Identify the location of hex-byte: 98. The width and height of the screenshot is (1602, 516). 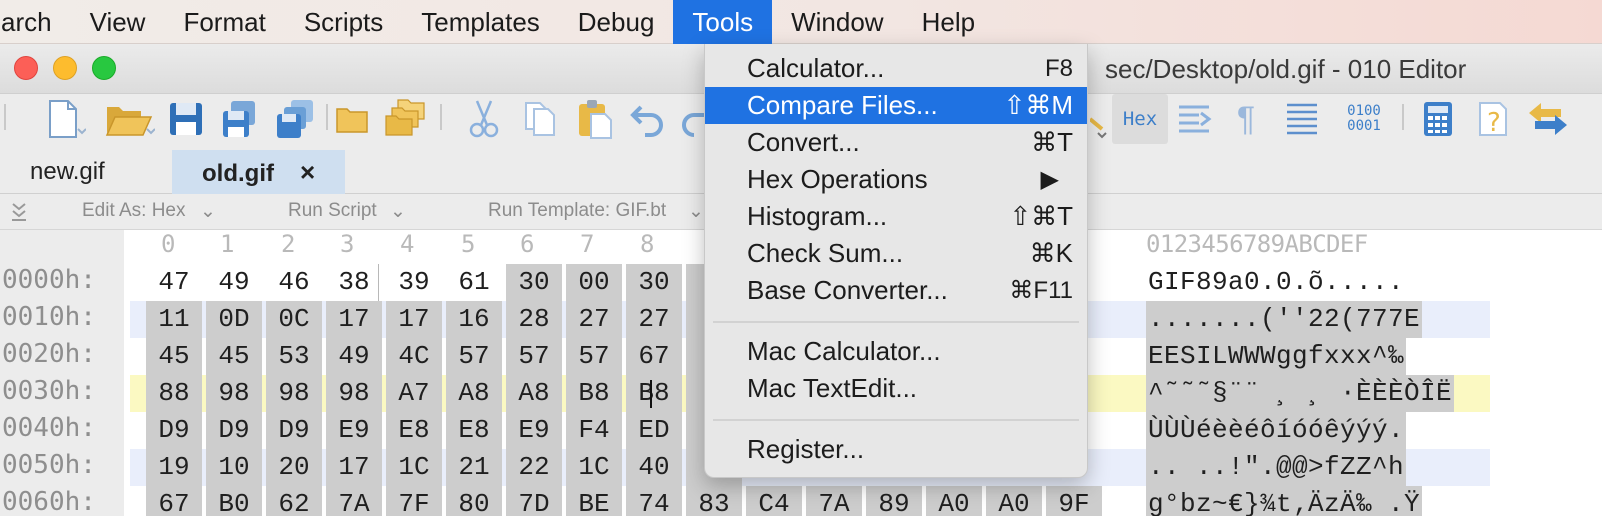
(234, 393).